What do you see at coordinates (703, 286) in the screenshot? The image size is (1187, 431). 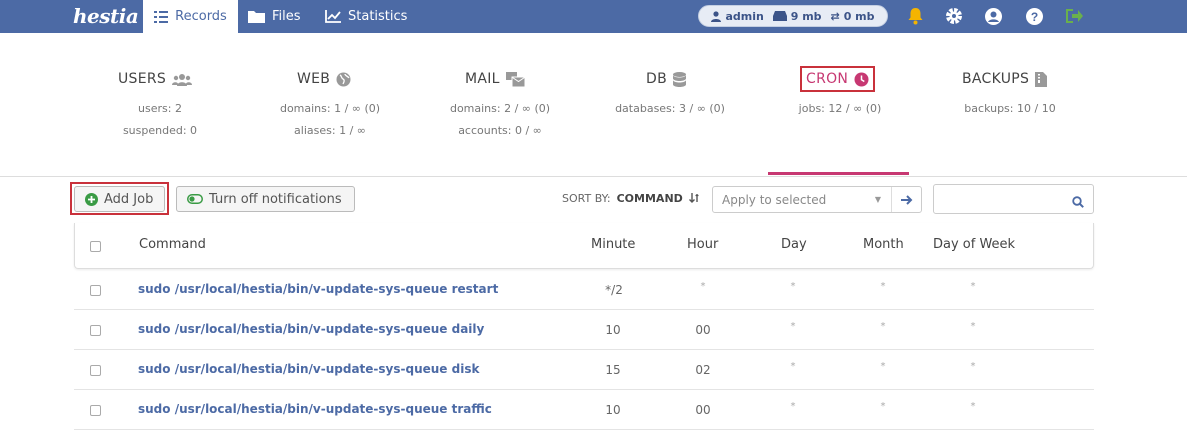 I see `row-hour: *` at bounding box center [703, 286].